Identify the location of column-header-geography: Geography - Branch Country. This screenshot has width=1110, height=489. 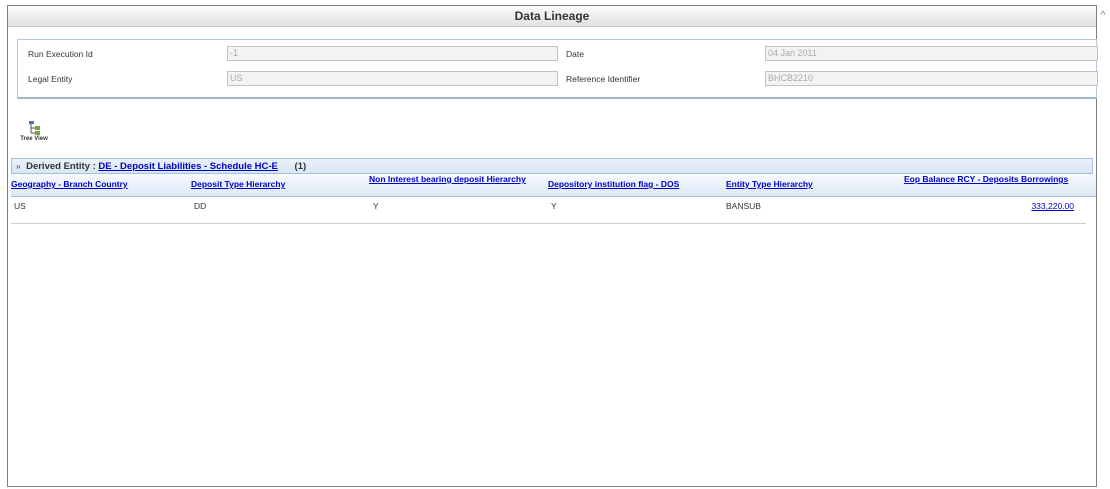
(69, 184).